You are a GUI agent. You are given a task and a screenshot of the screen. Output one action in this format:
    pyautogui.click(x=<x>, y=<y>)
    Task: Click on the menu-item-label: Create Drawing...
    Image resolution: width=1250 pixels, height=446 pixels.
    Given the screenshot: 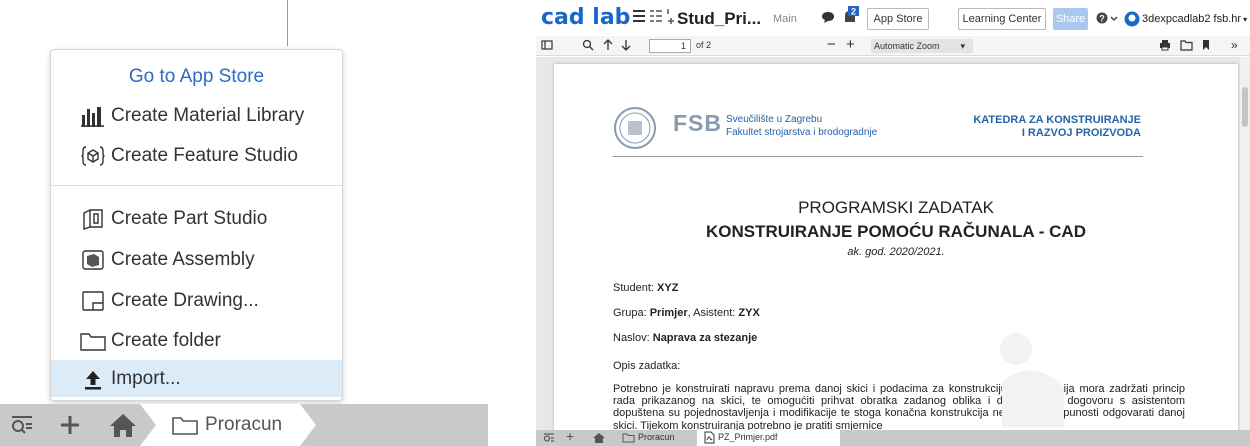 What is the action you would take?
    pyautogui.click(x=185, y=300)
    